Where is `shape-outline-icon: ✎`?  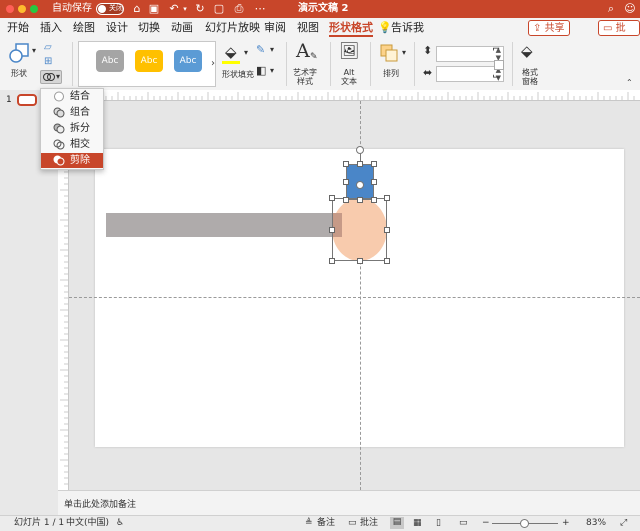 shape-outline-icon: ✎ is located at coordinates (260, 49).